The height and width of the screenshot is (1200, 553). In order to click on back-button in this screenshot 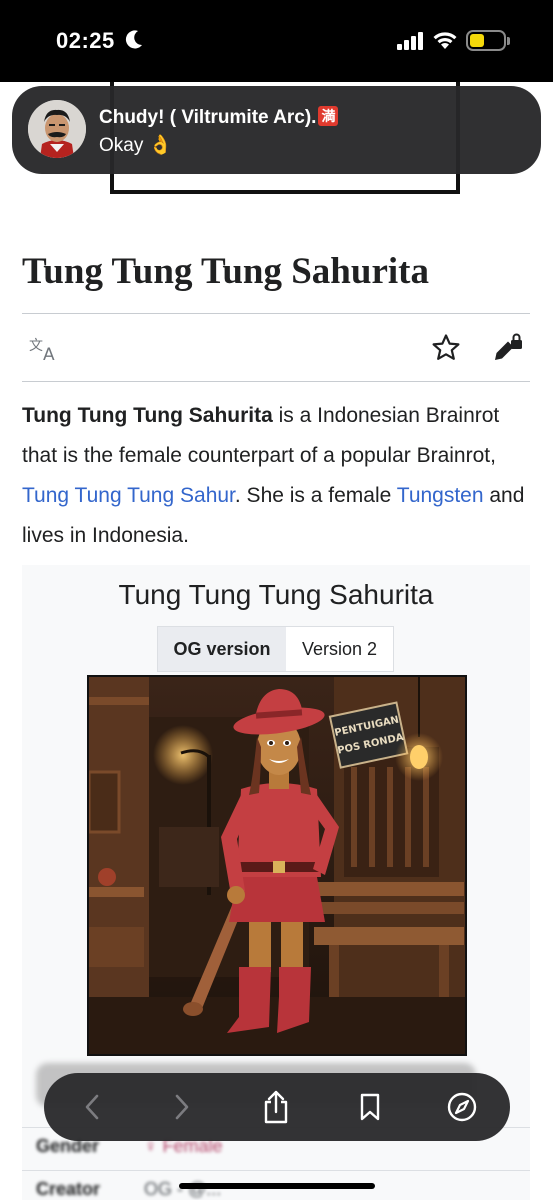, I will do `click(92, 1107)`.